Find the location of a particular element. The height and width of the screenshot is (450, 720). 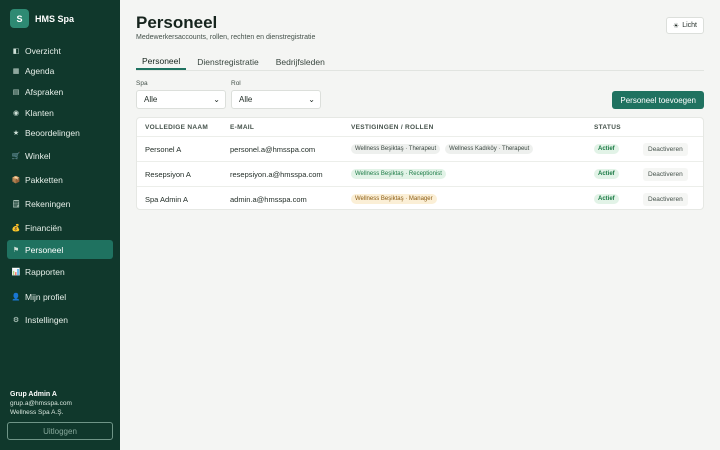

tab-bedrijfsleden: Bedrijfsleden is located at coordinates (300, 61).